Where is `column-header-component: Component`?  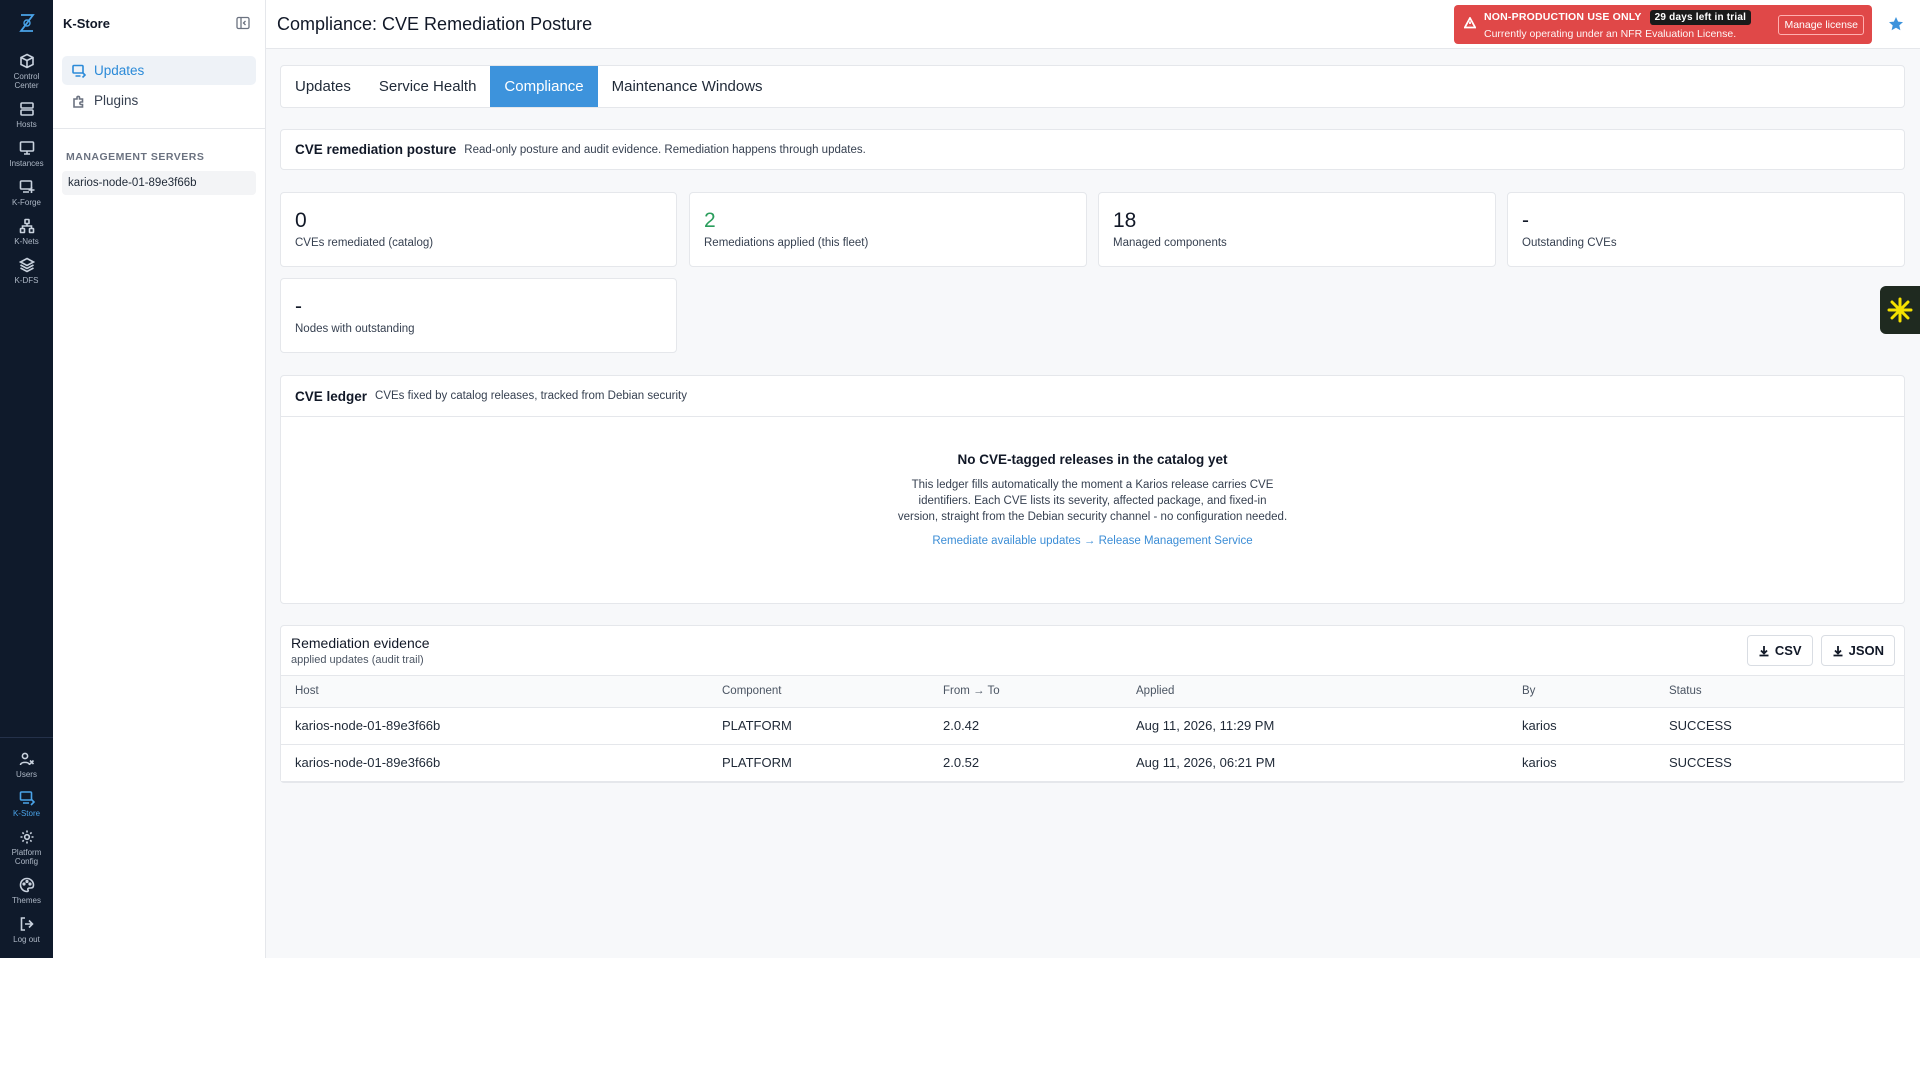
column-header-component: Component is located at coordinates (818, 692).